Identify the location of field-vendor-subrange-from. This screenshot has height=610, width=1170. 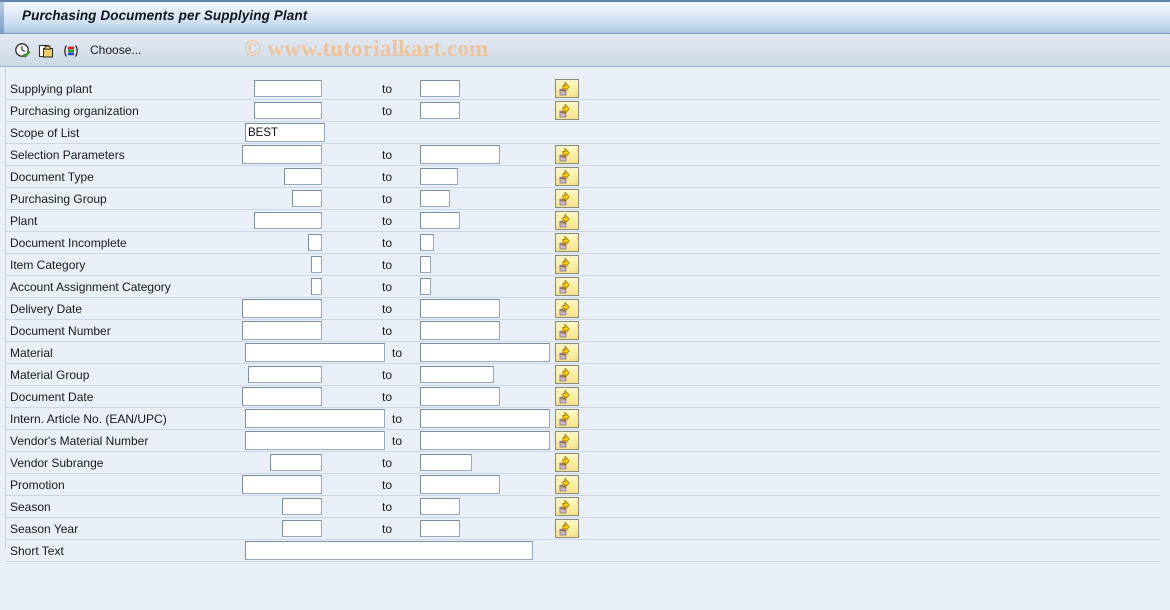
(296, 462).